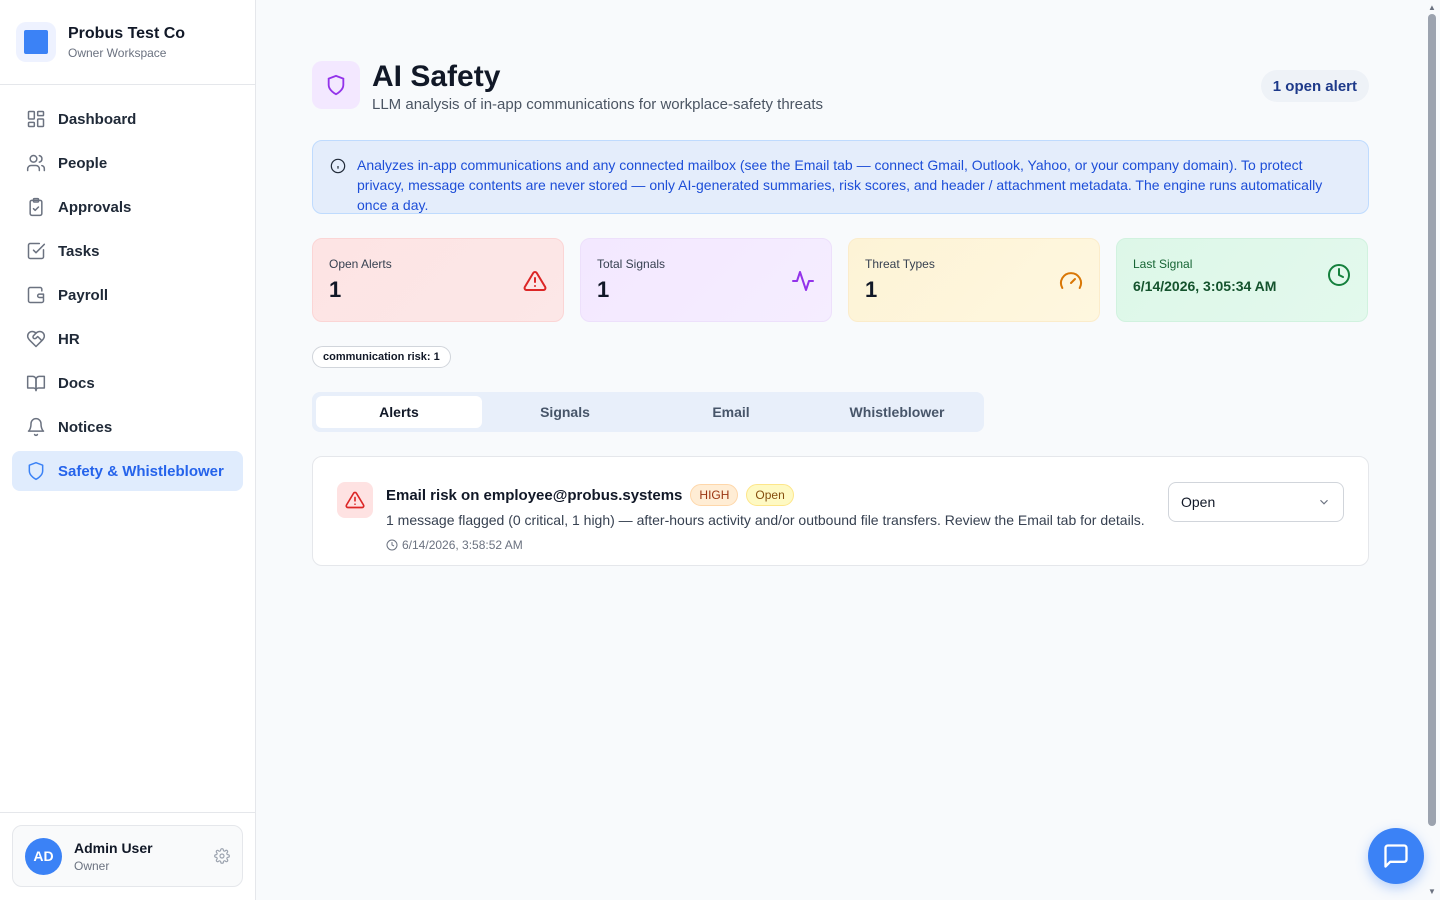 The height and width of the screenshot is (900, 1440). Describe the element at coordinates (1432, 420) in the screenshot. I see `scrollbar-thumb` at that location.